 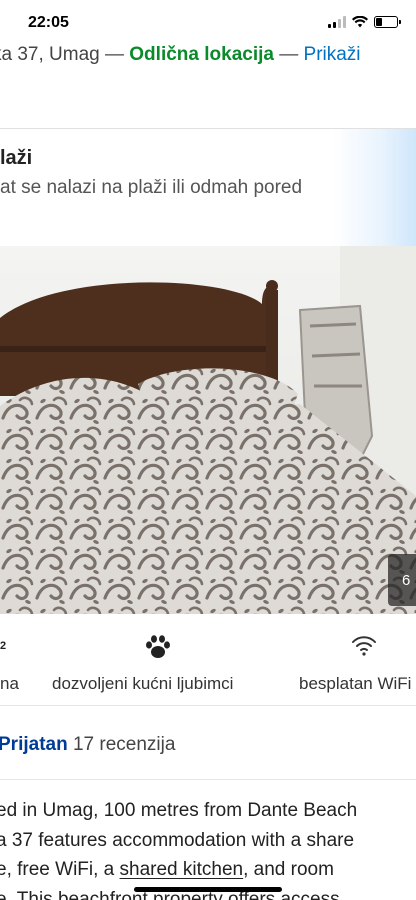 I want to click on battery-icon, so click(x=387, y=22).